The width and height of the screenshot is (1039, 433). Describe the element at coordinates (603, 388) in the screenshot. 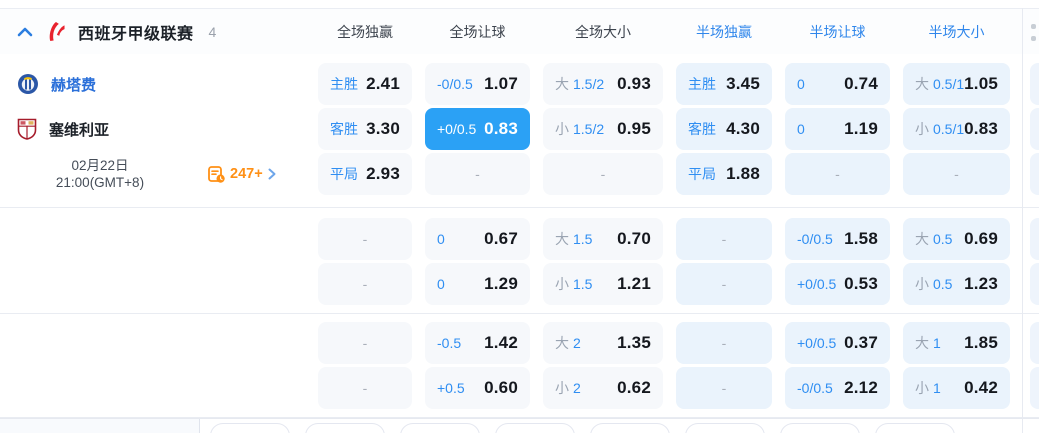

I see `odds-cell: 小 2 0.62` at that location.